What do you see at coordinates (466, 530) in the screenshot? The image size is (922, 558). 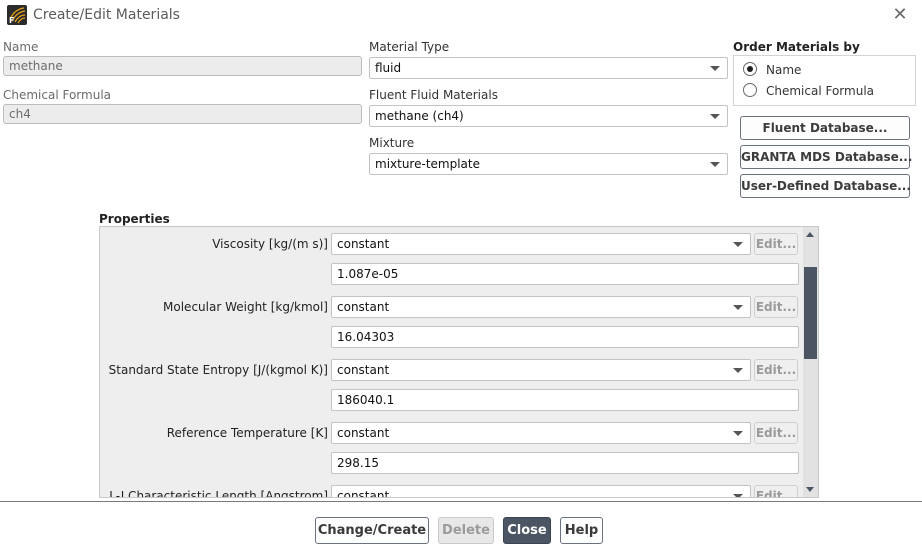 I see `delete-button: Delete` at bounding box center [466, 530].